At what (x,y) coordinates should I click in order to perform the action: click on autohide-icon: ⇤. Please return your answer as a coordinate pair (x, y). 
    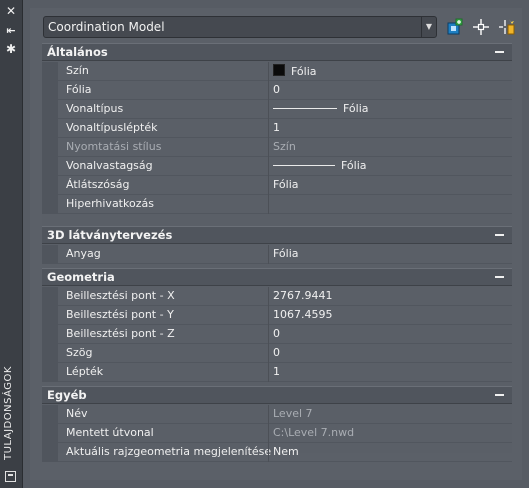
    Looking at the image, I should click on (11, 31).